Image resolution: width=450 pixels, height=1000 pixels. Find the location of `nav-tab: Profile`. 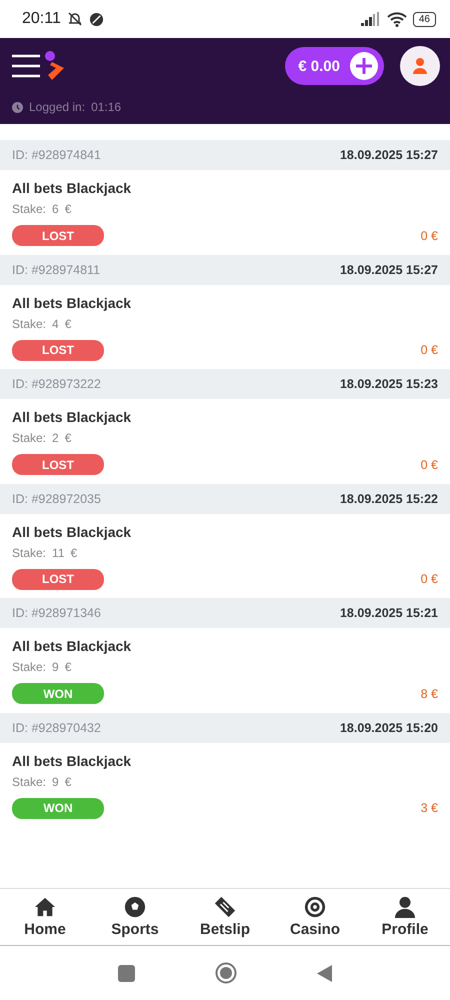

nav-tab: Profile is located at coordinates (405, 917).